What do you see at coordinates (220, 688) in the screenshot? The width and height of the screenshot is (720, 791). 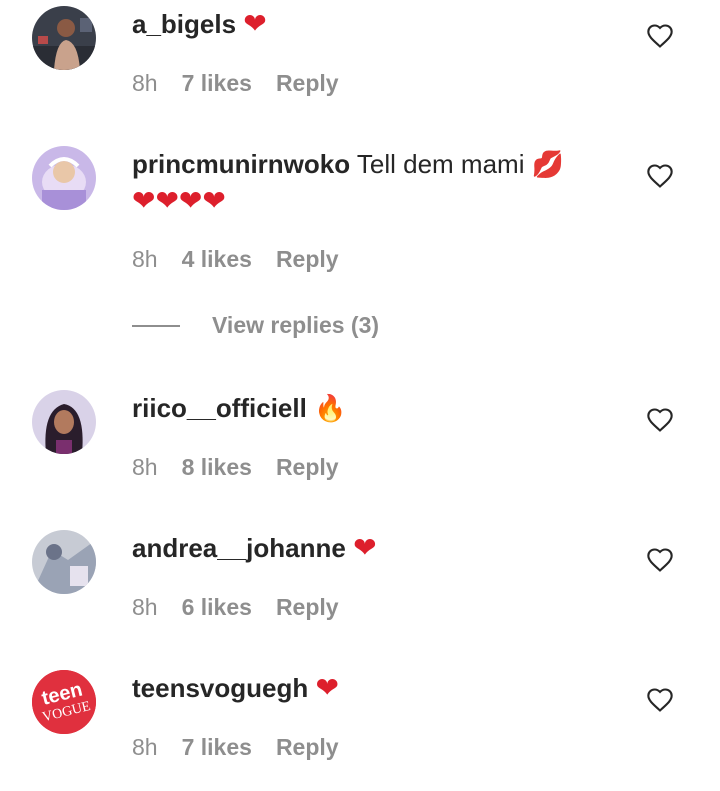 I see `username: teensvoguegh` at bounding box center [220, 688].